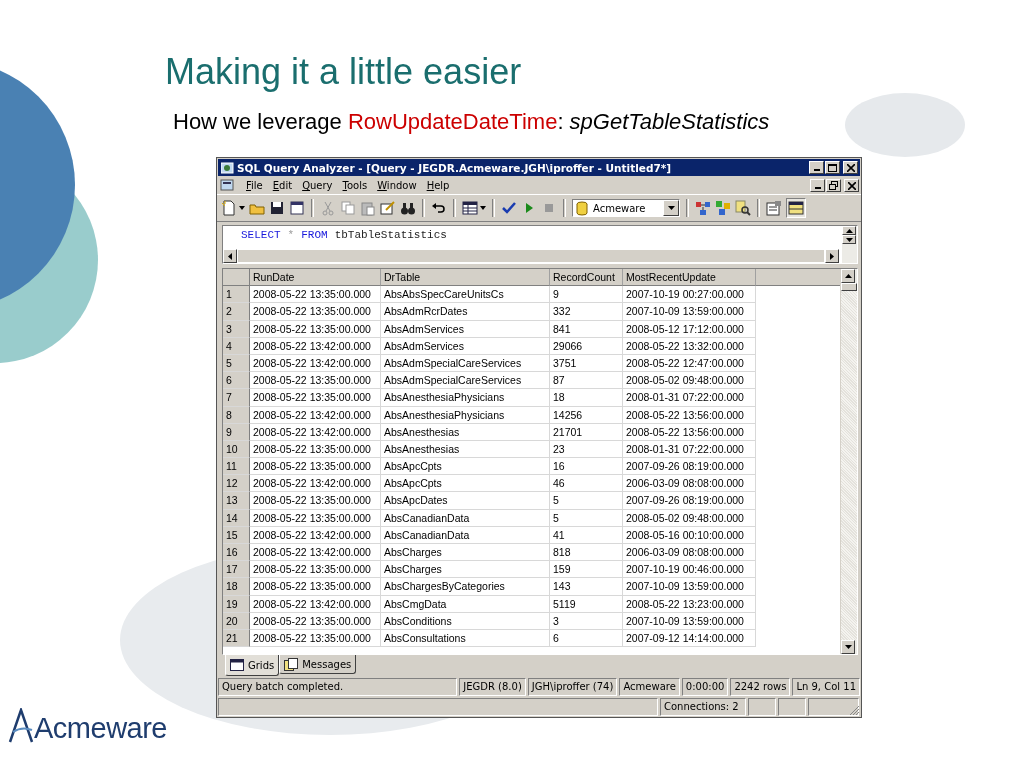 Image resolution: width=1024 pixels, height=768 pixels. What do you see at coordinates (492, 687) in the screenshot?
I see `status-text: JEGDR (8.0)` at bounding box center [492, 687].